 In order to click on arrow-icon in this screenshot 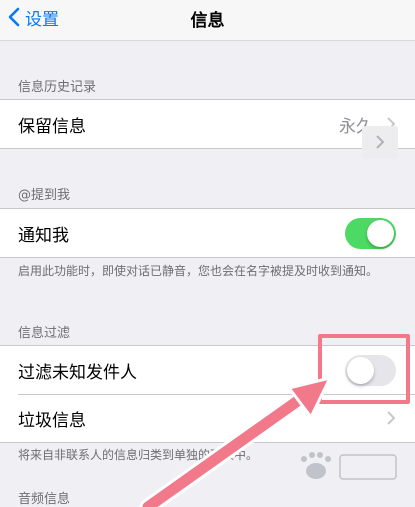, I will do `click(235, 441)`.